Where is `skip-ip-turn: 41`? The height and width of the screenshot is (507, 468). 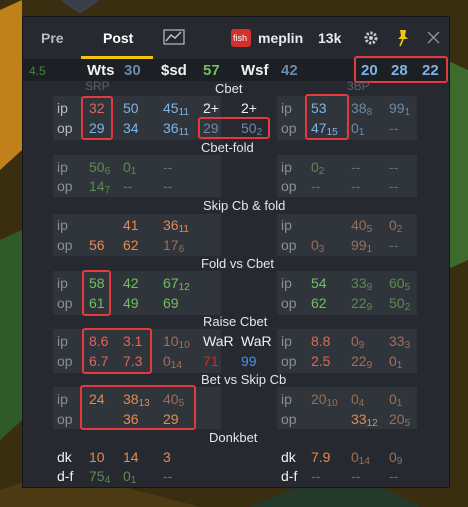 skip-ip-turn: 41 is located at coordinates (131, 225).